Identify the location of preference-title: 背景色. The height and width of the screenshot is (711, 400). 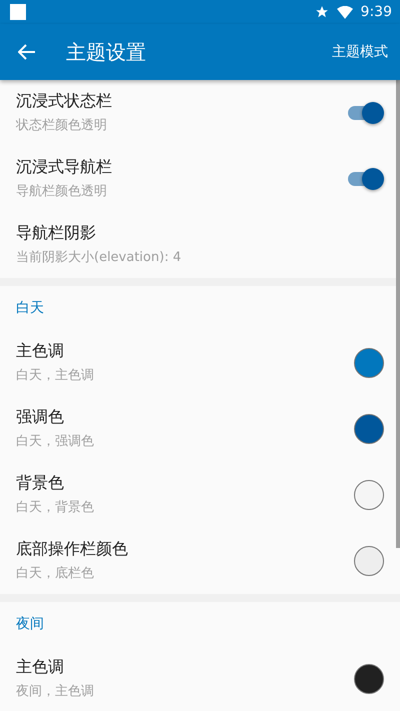
(40, 483).